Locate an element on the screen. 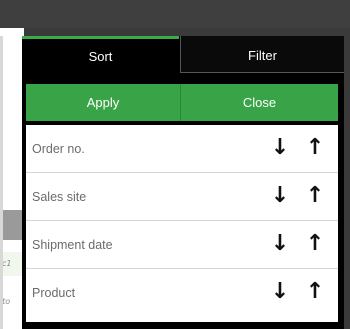  tab-bar: Sort Filter is located at coordinates (183, 54).